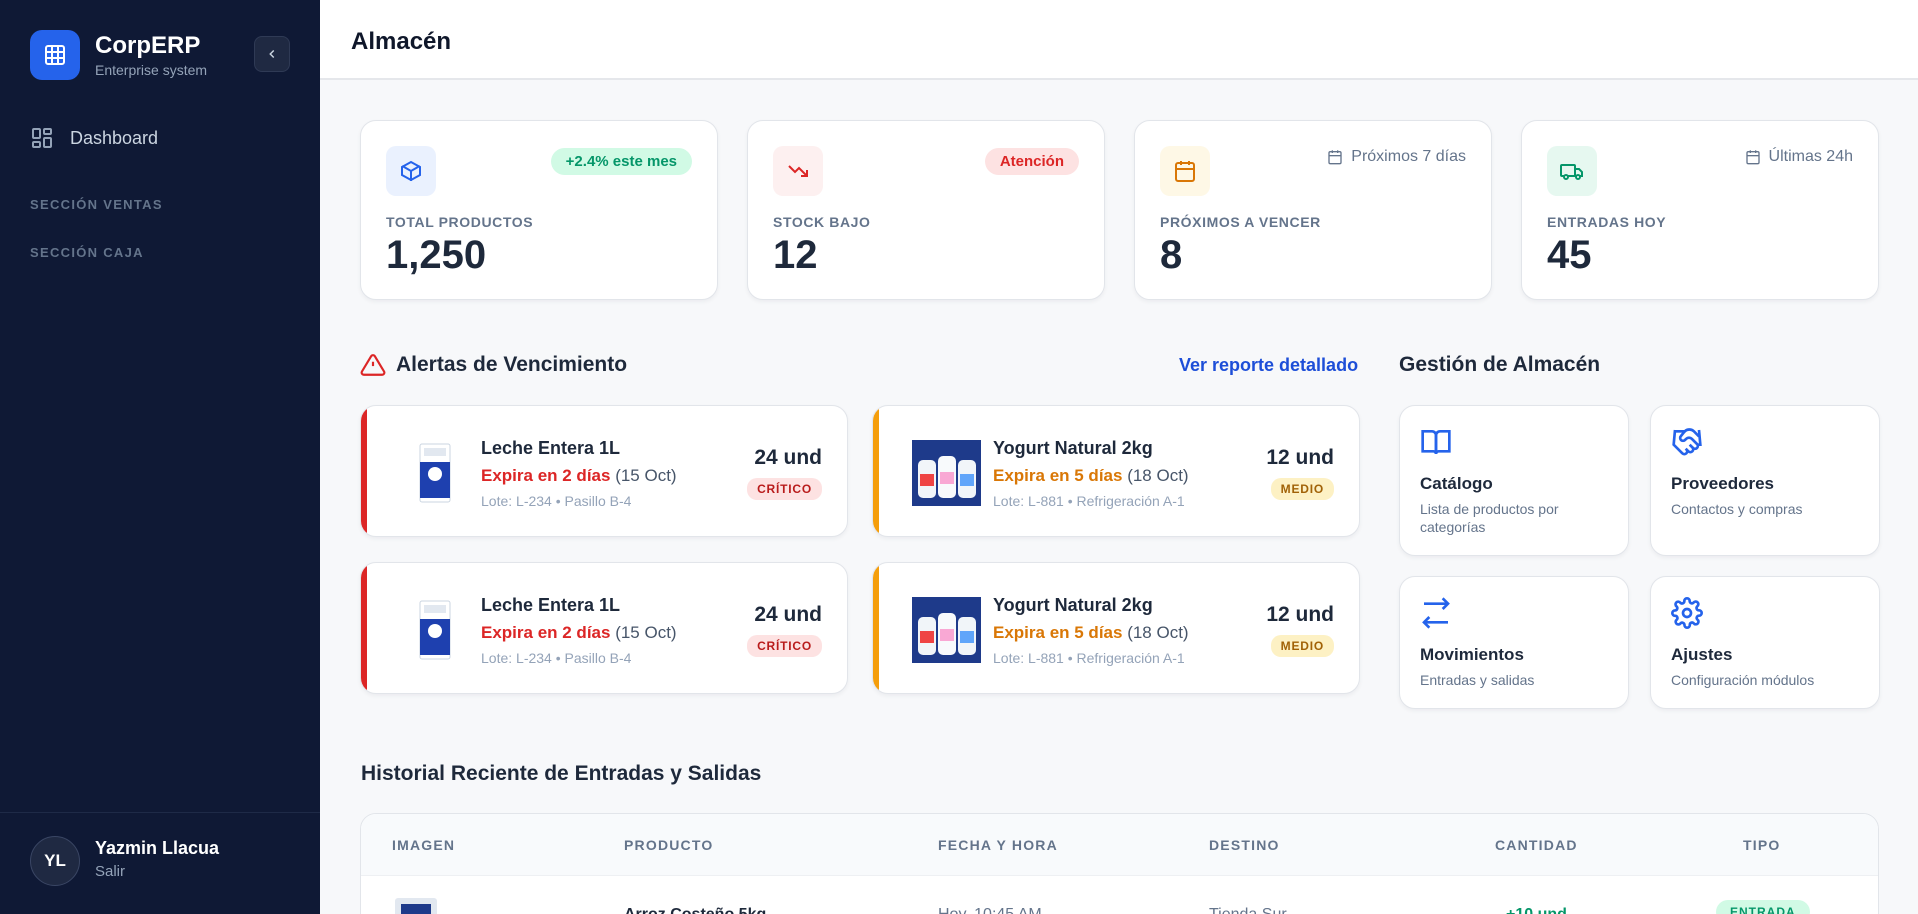 This screenshot has height=914, width=1918. What do you see at coordinates (1810, 156) in the screenshot?
I see `period-text: Últimas 24h` at bounding box center [1810, 156].